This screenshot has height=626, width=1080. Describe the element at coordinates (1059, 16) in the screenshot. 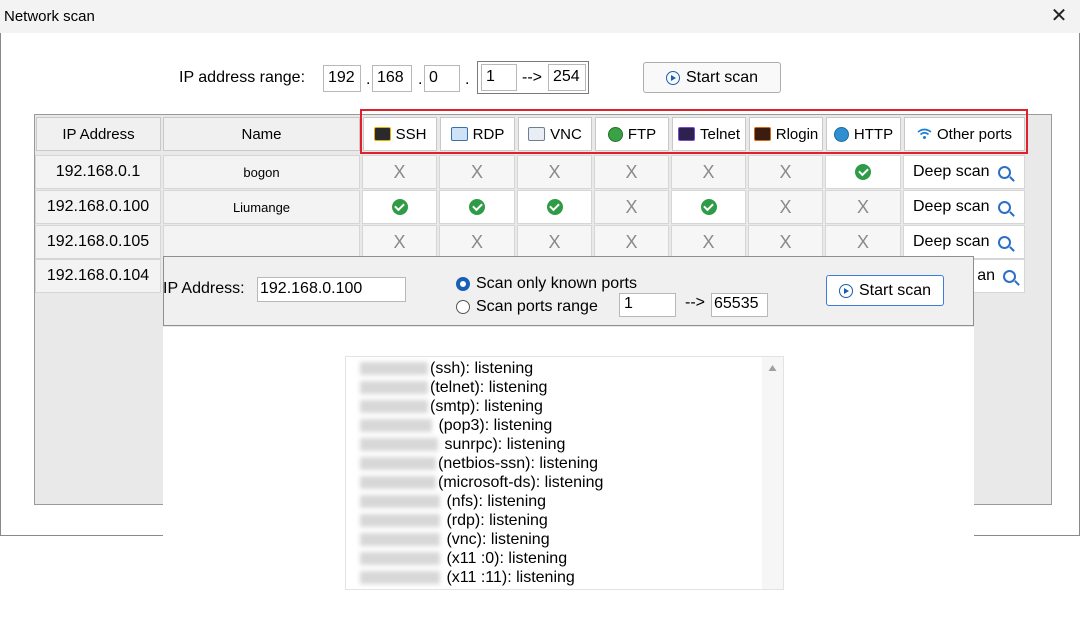

I see `close-icon: ✕` at that location.